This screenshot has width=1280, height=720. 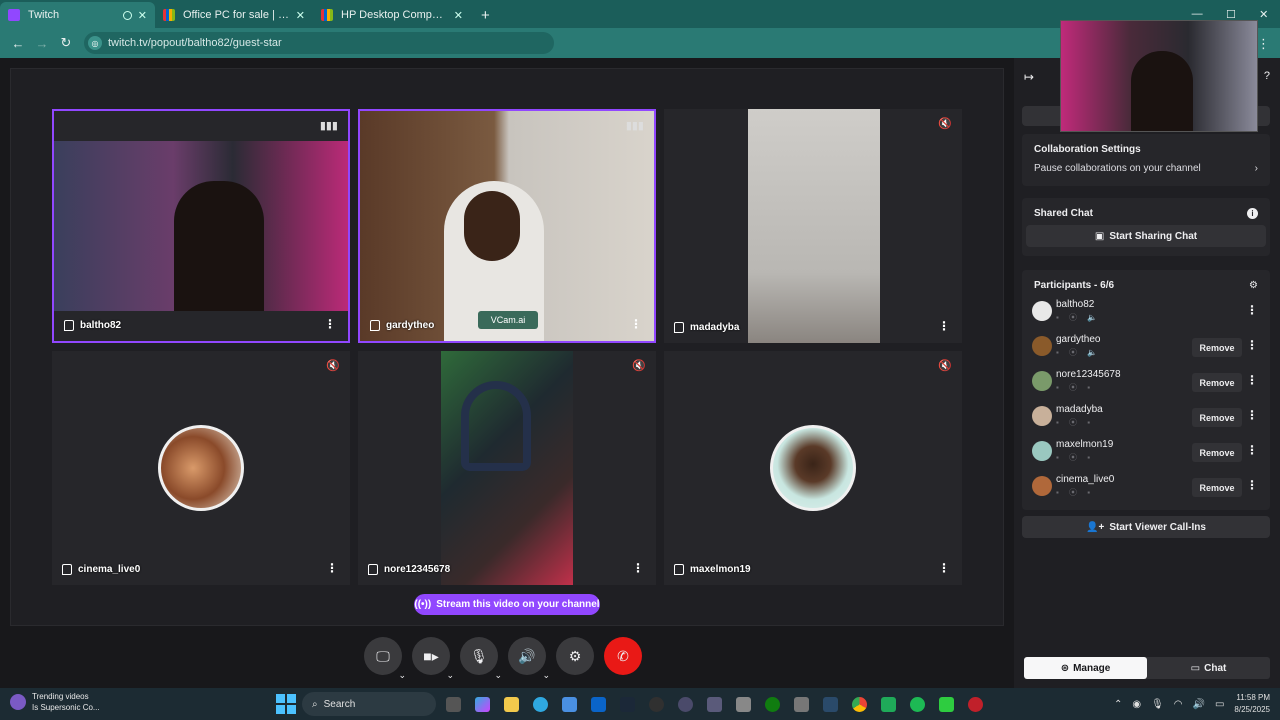 What do you see at coordinates (319, 43) in the screenshot?
I see `url-bar: ◎ twitch.tv/popout/baltho82/guest-star` at bounding box center [319, 43].